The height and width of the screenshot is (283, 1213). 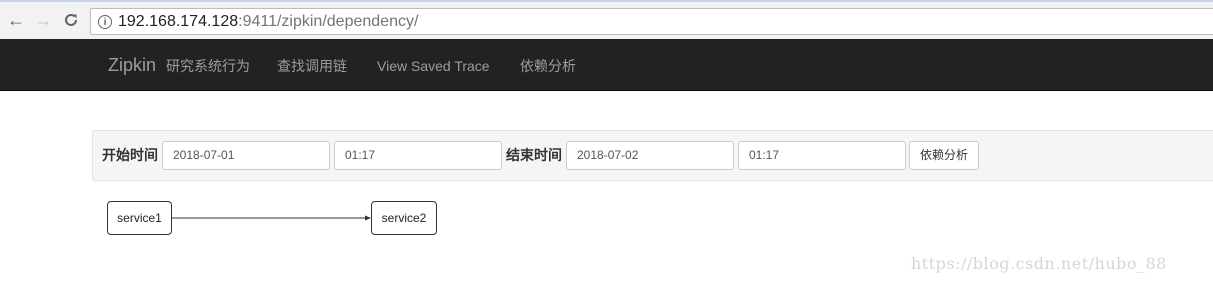 What do you see at coordinates (271, 218) in the screenshot?
I see `dependency-graph-edges` at bounding box center [271, 218].